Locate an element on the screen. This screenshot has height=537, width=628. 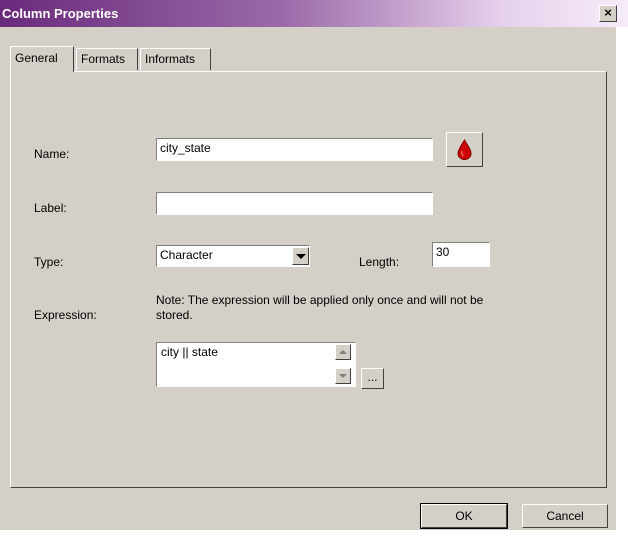
chevron-down-icon is located at coordinates (301, 256).